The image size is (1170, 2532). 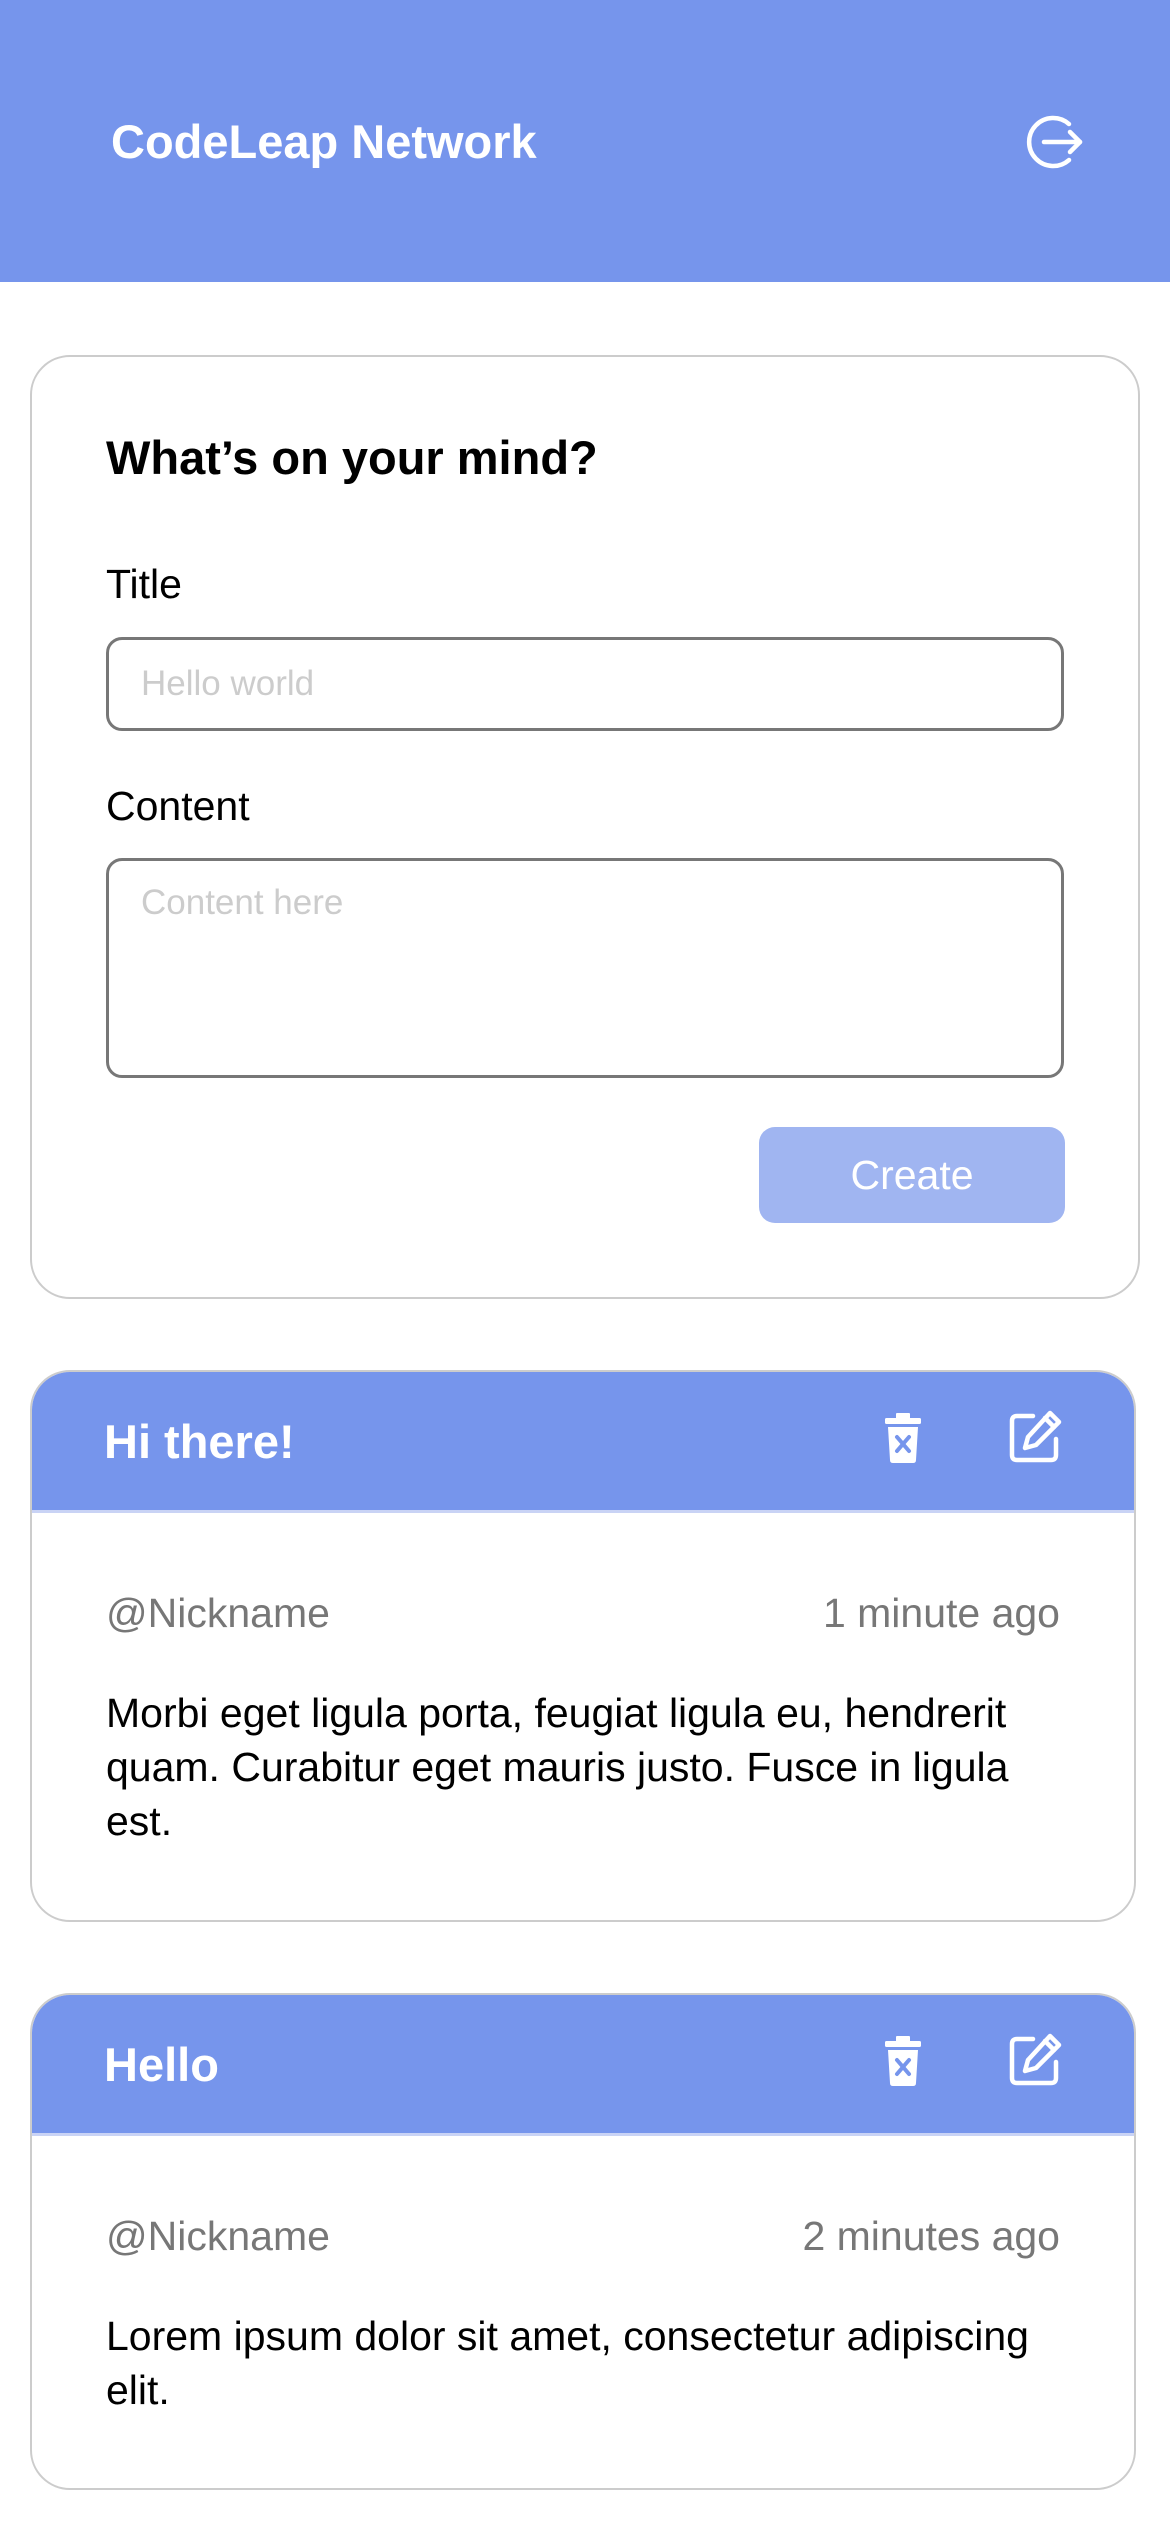 What do you see at coordinates (585, 684) in the screenshot?
I see `title-input` at bounding box center [585, 684].